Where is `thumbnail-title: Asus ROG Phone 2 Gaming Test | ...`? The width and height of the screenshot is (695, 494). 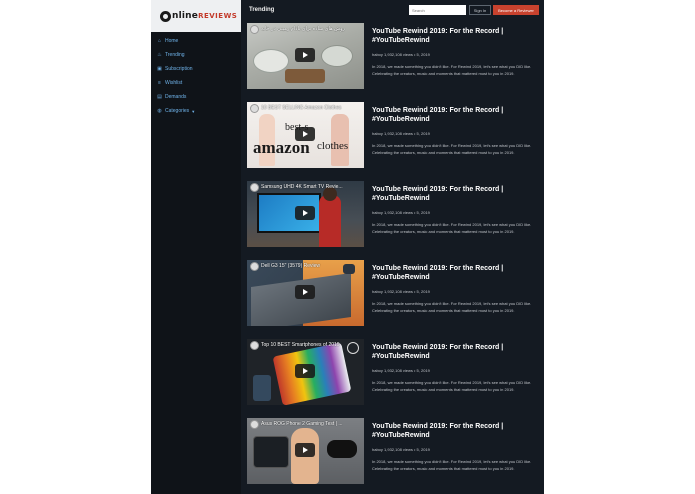 thumbnail-title: Asus ROG Phone 2 Gaming Test | ... is located at coordinates (302, 424).